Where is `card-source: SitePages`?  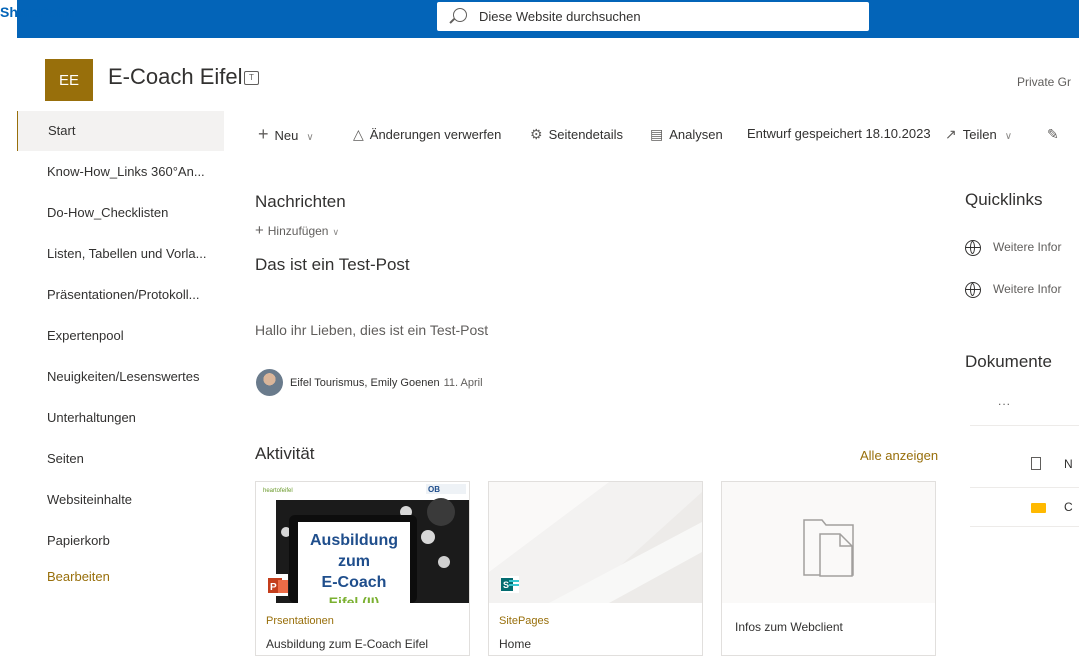 card-source: SitePages is located at coordinates (524, 621).